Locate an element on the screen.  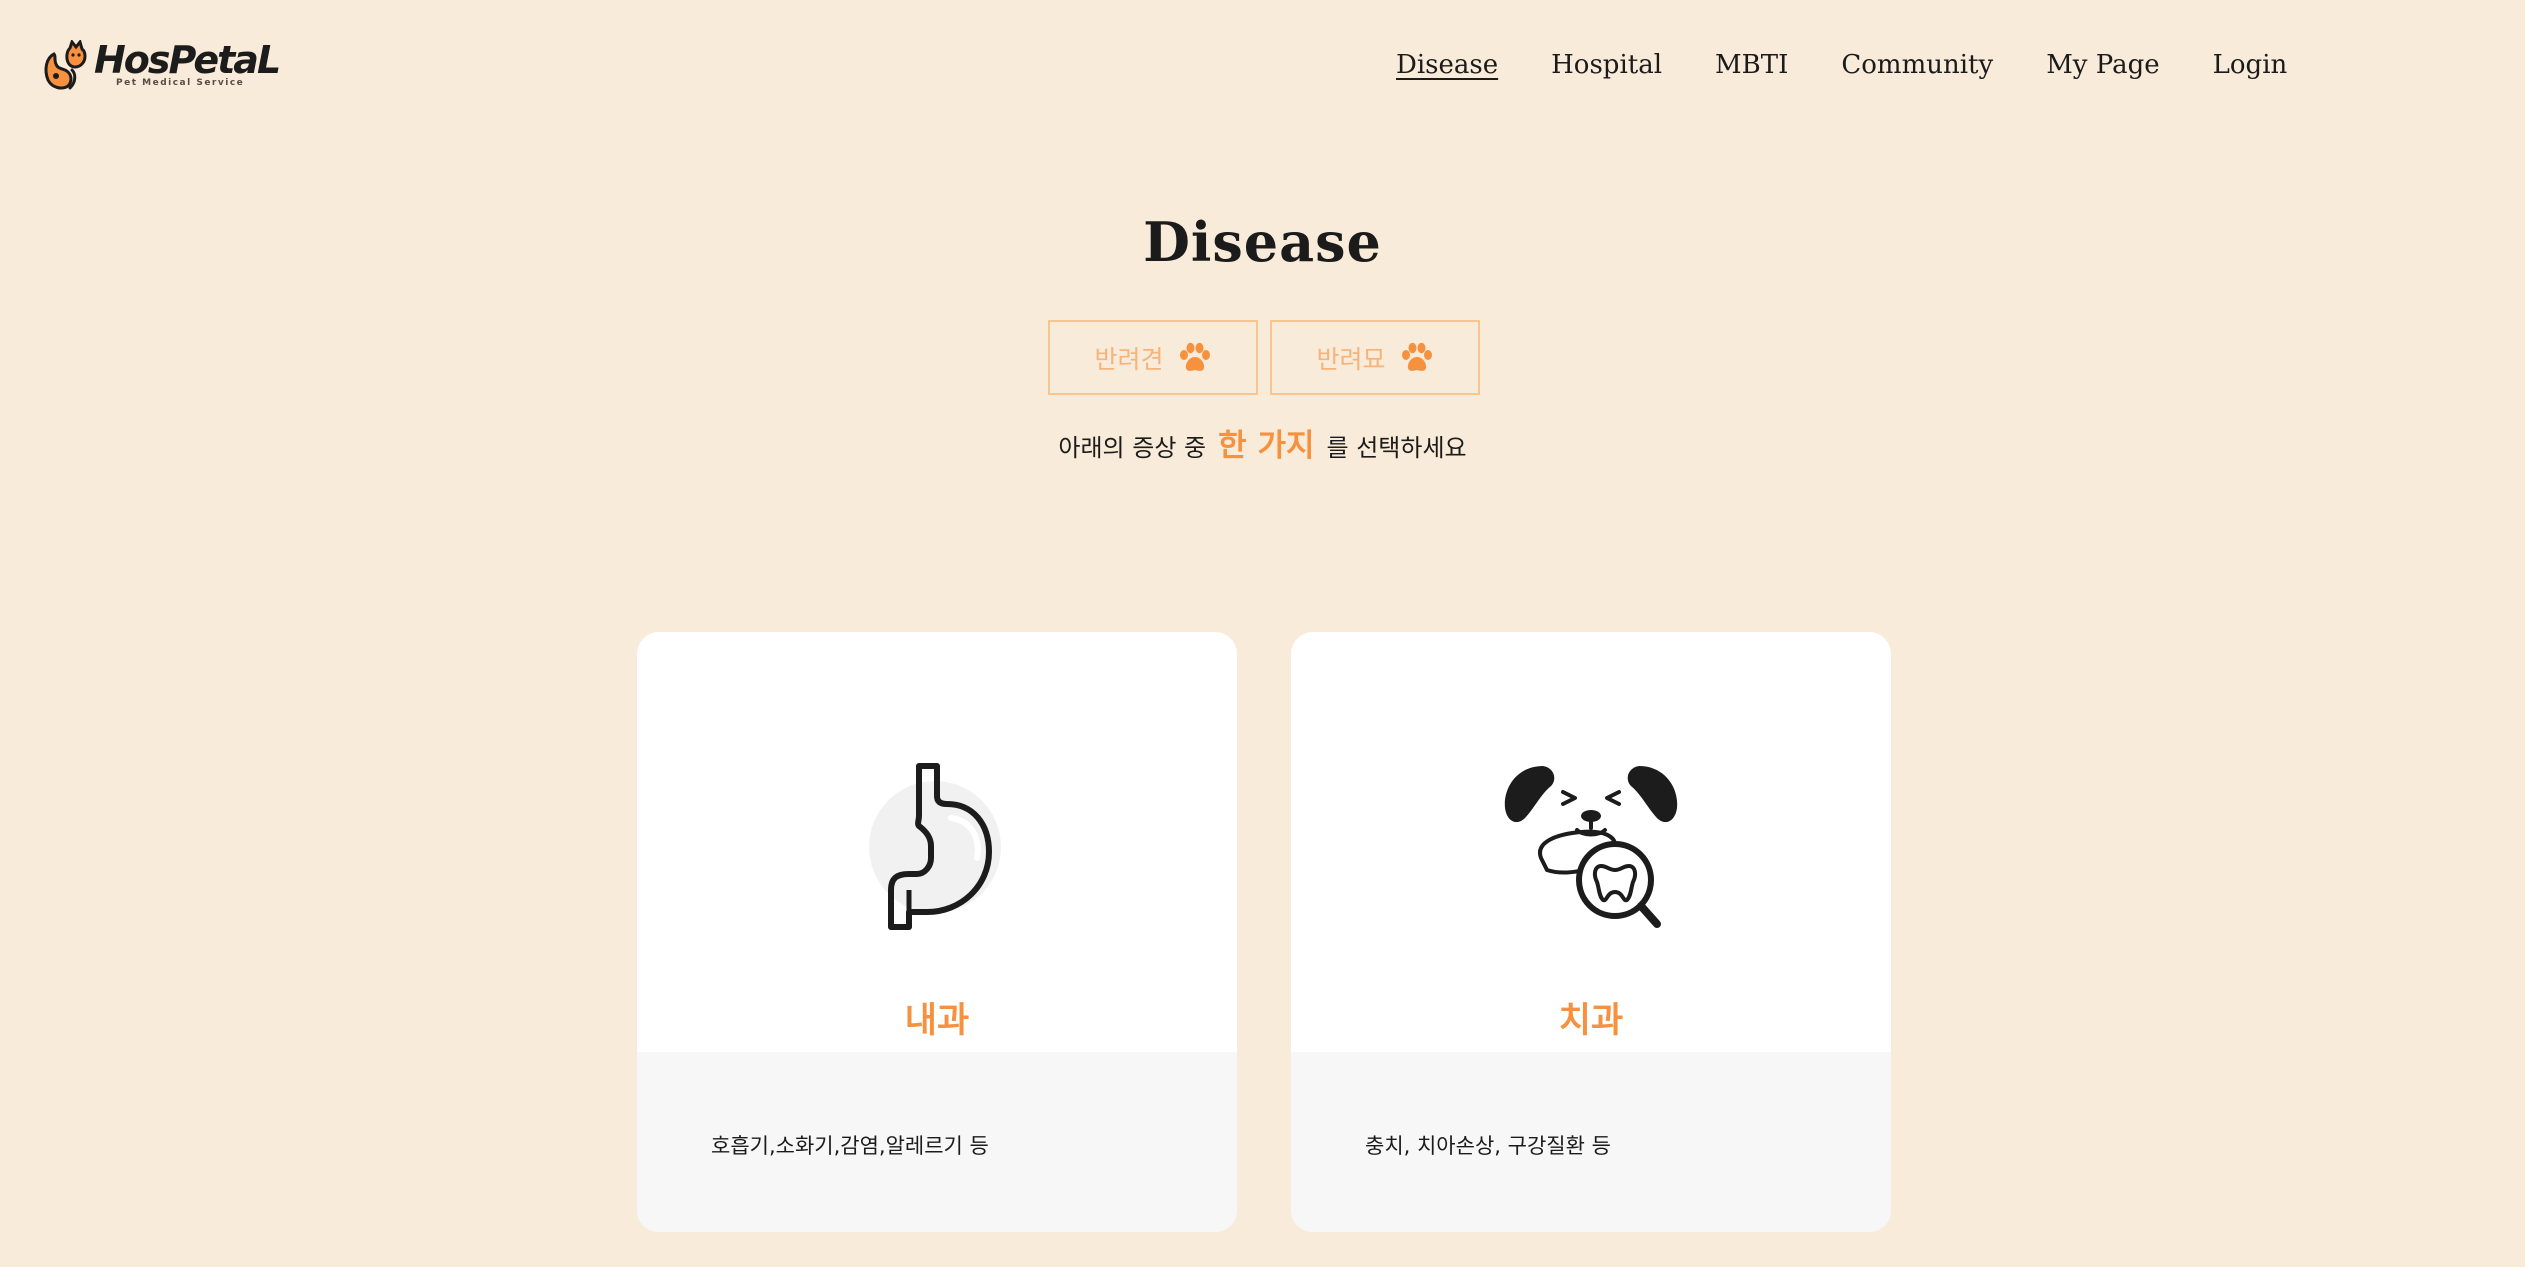
card-title: 치과 is located at coordinates (1591, 1021).